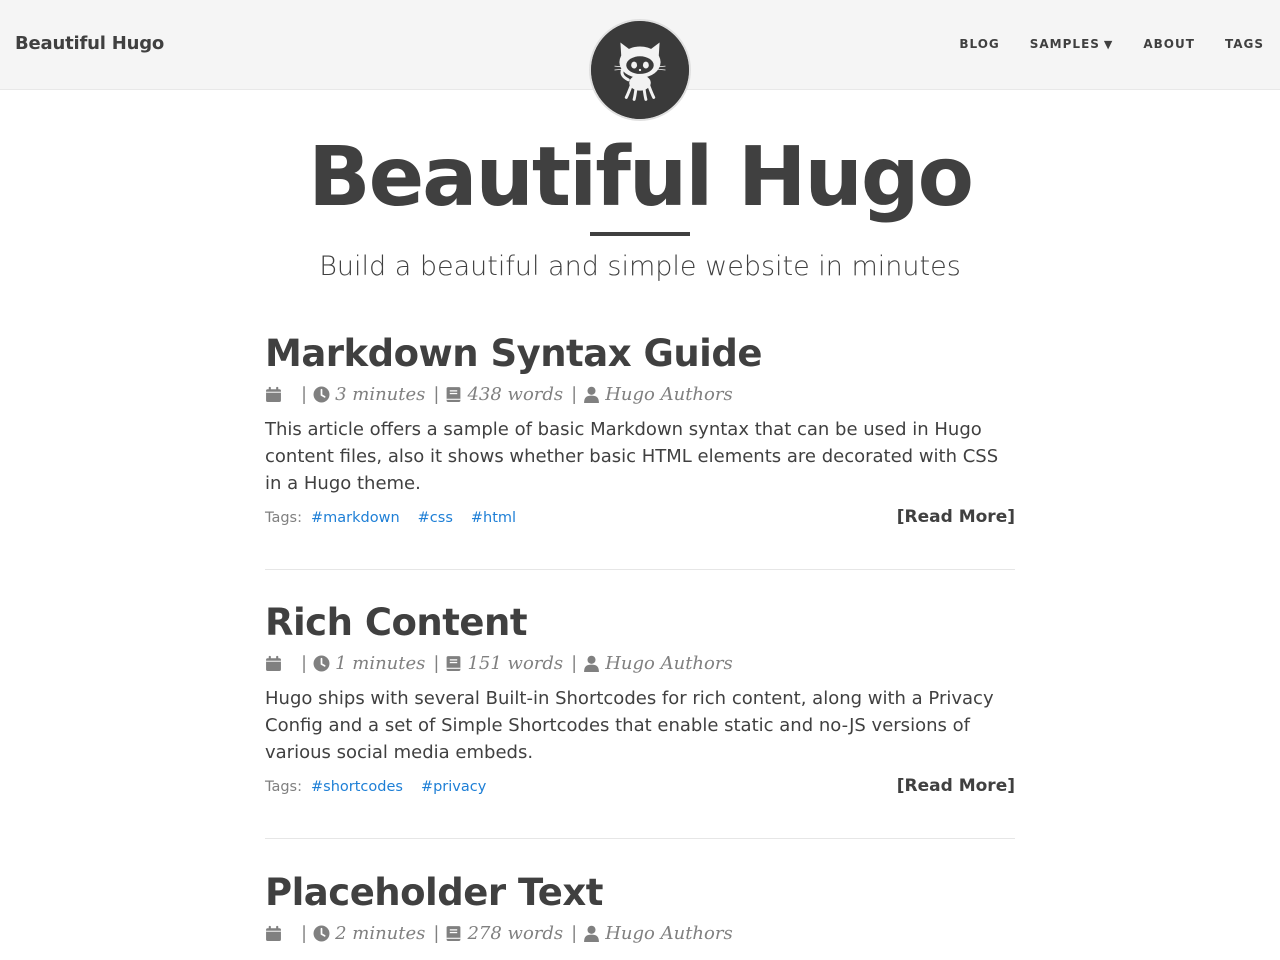 The image size is (1280, 960). Describe the element at coordinates (515, 933) in the screenshot. I see `post-word-count: 278 words` at that location.